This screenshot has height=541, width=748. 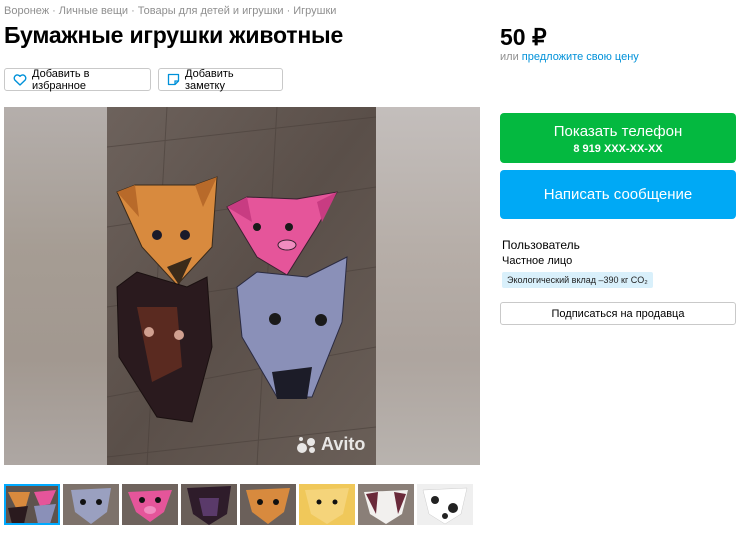 I want to click on offer-price-link: предложите свою цену, so click(x=580, y=57).